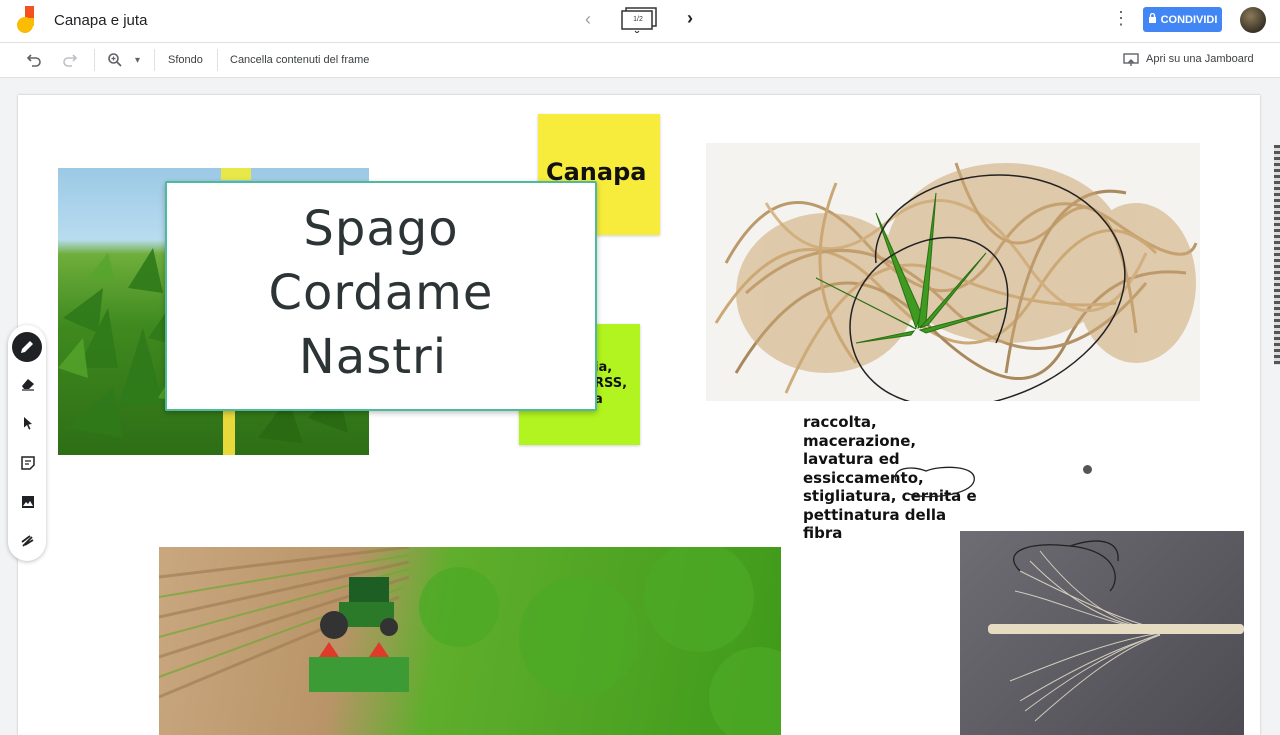 The height and width of the screenshot is (735, 1280). Describe the element at coordinates (823, 533) in the screenshot. I see `text-line: fibra` at that location.